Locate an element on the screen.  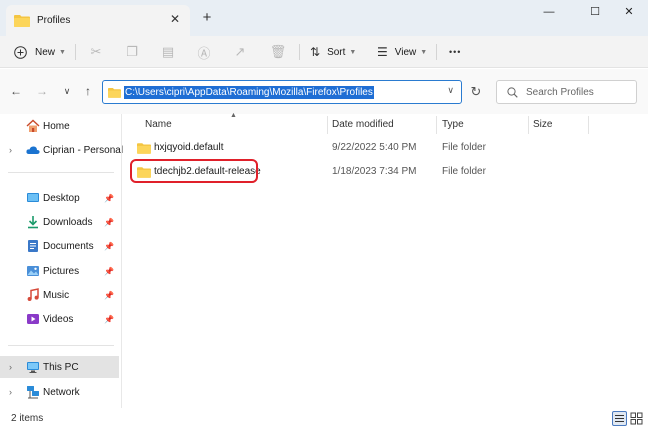
new-button: New ▼ is located at coordinates (40, 52).